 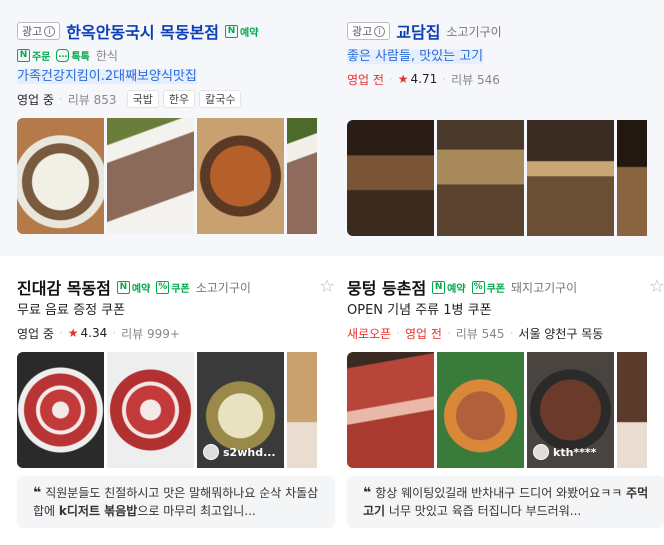 What do you see at coordinates (390, 410) in the screenshot?
I see `photo-raw-pork` at bounding box center [390, 410].